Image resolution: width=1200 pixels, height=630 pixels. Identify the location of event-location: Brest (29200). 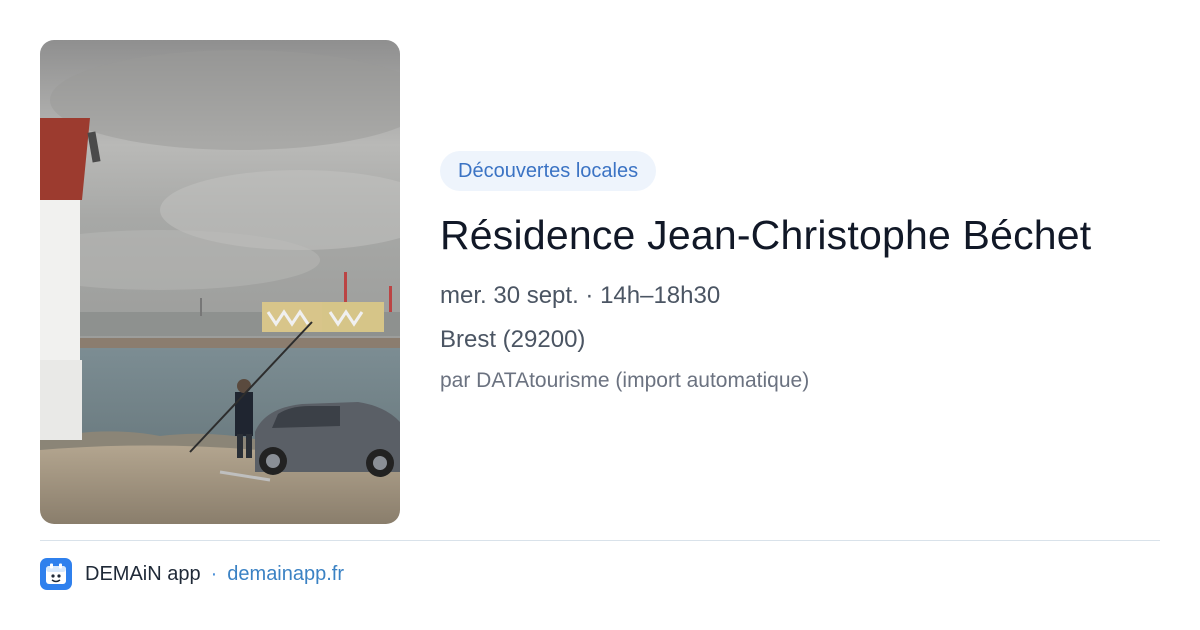
(513, 339).